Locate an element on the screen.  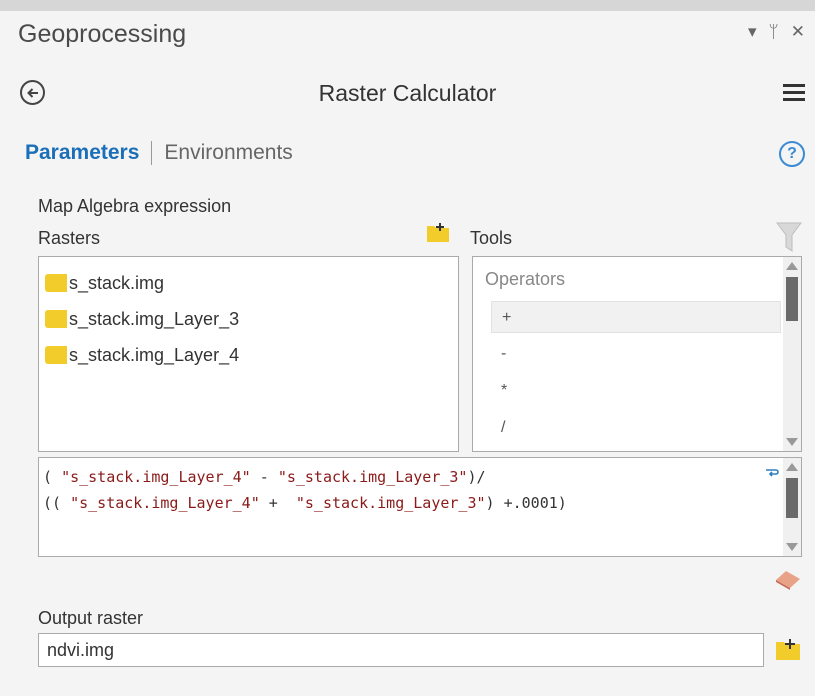
operator-minus: - is located at coordinates (636, 354).